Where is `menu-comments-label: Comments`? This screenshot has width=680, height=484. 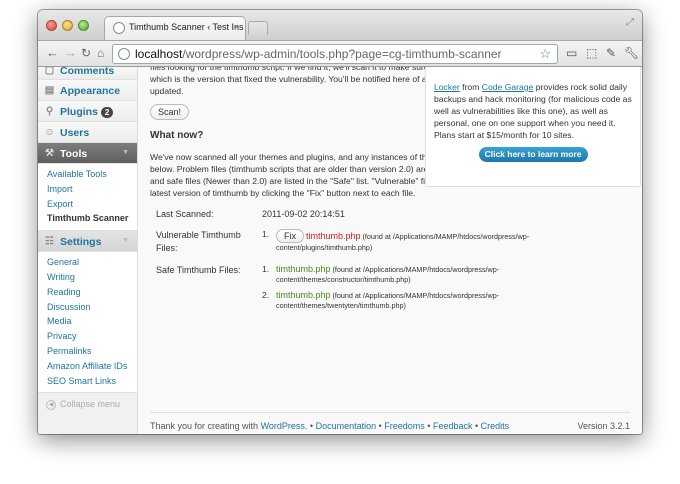 menu-comments-label: Comments is located at coordinates (87, 72).